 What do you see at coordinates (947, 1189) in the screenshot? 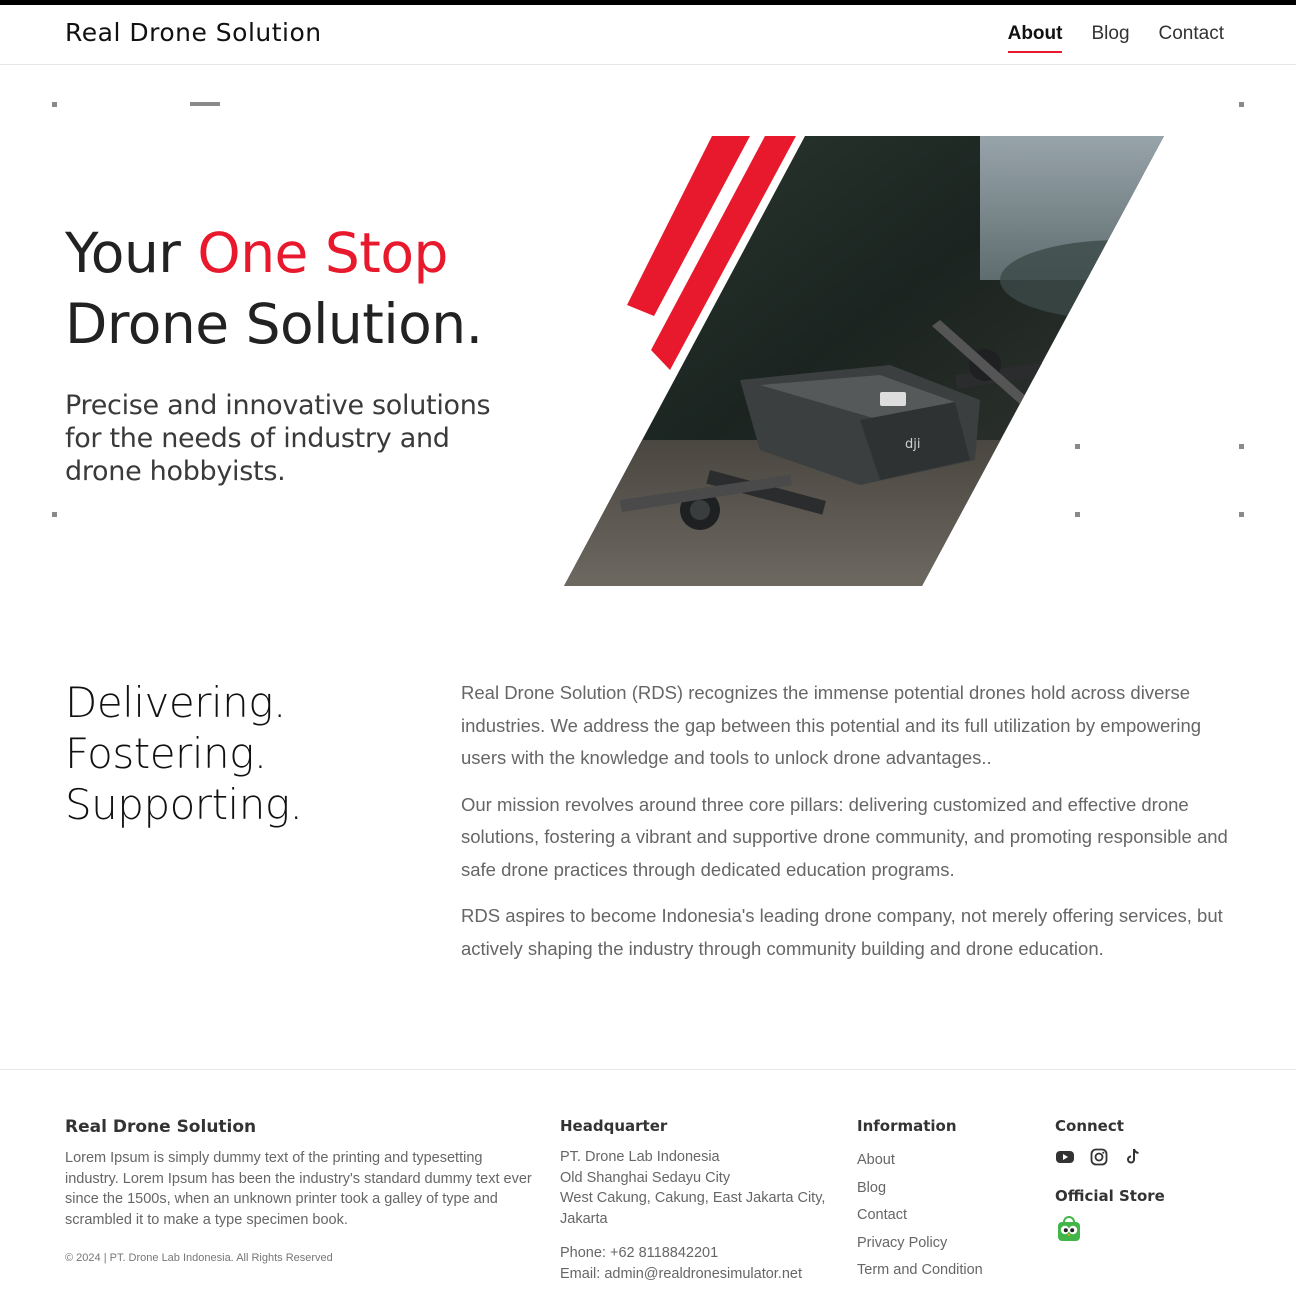
I see `footer-link-blog: Blog` at bounding box center [947, 1189].